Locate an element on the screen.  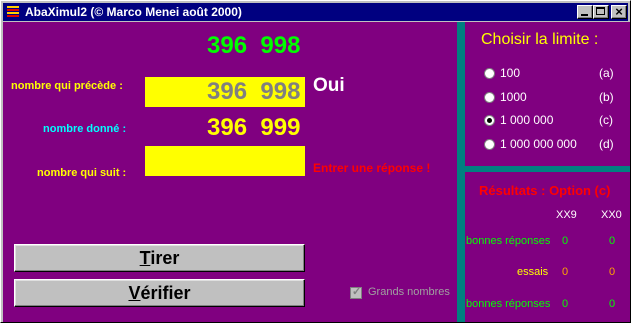
top-number: 396 998 is located at coordinates (254, 45).